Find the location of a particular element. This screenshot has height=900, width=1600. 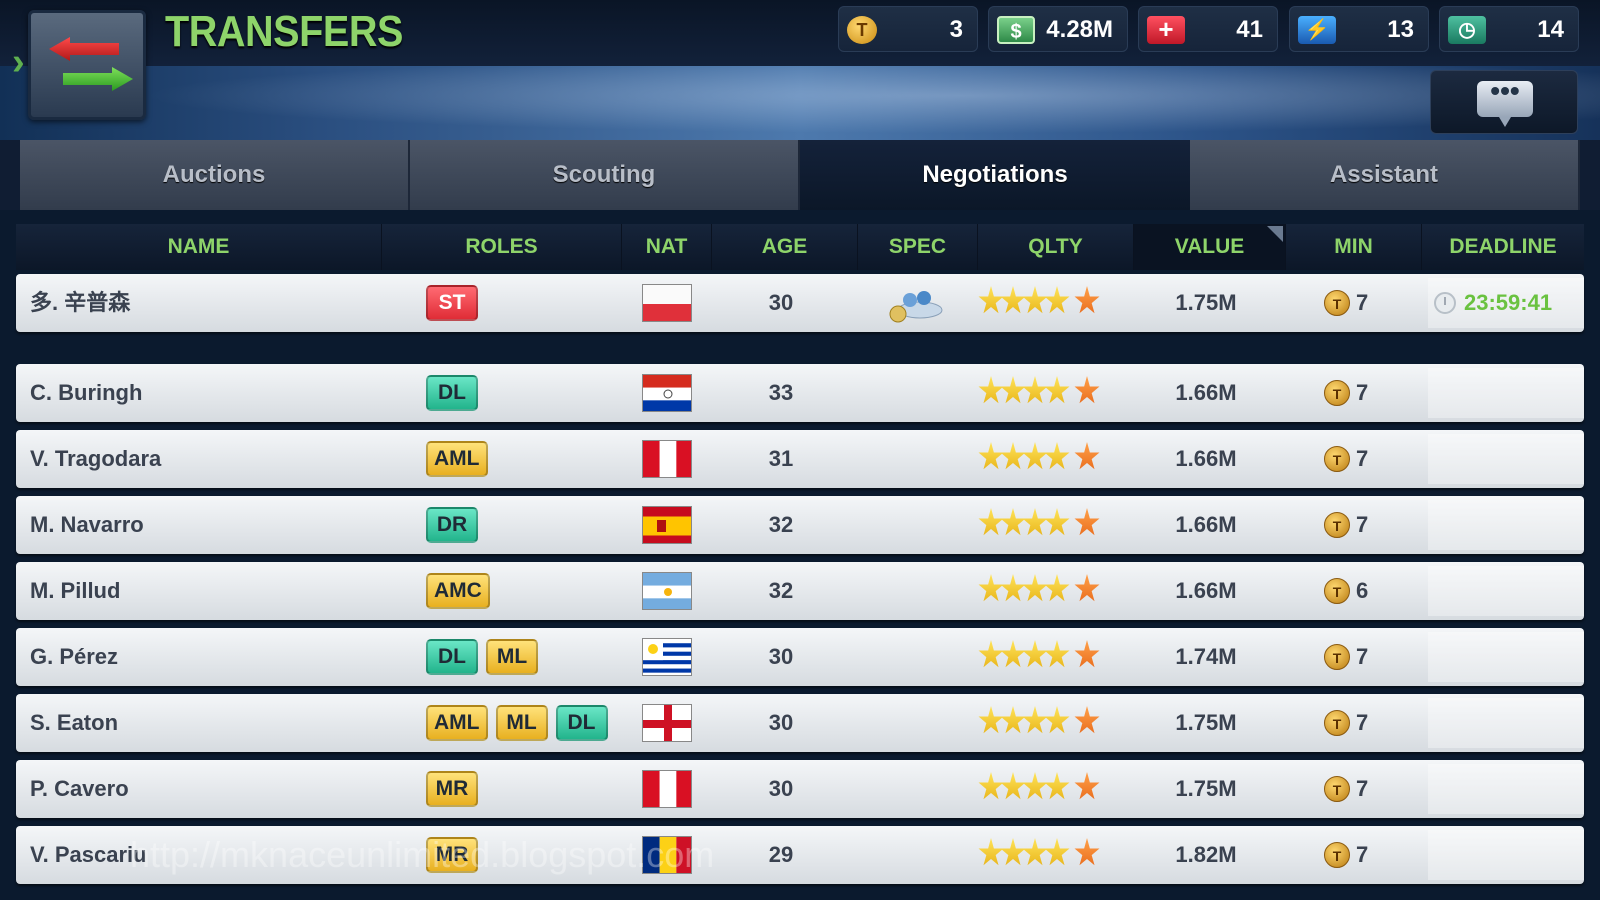

player-roles: ST is located at coordinates (456, 303).